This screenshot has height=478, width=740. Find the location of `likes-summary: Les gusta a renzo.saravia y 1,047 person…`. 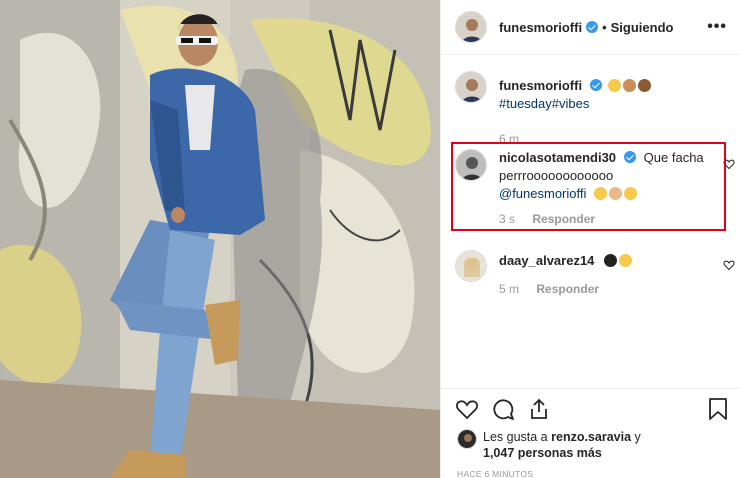

likes-summary: Les gusta a renzo.saravia y 1,047 person… is located at coordinates (549, 445).